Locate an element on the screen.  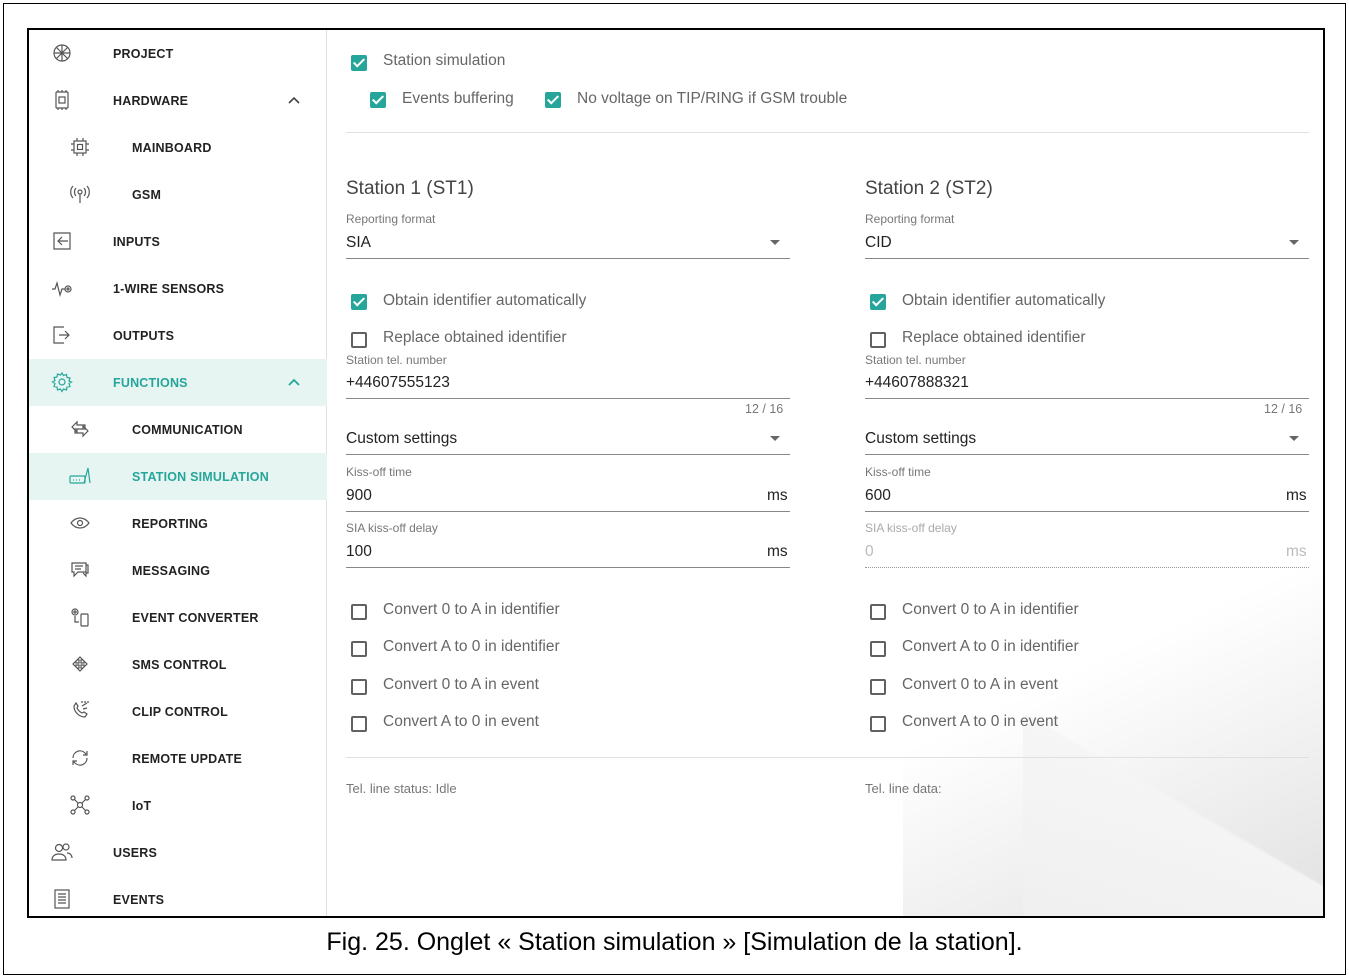
sidebar-item-events: EVENTS is located at coordinates (178, 896).